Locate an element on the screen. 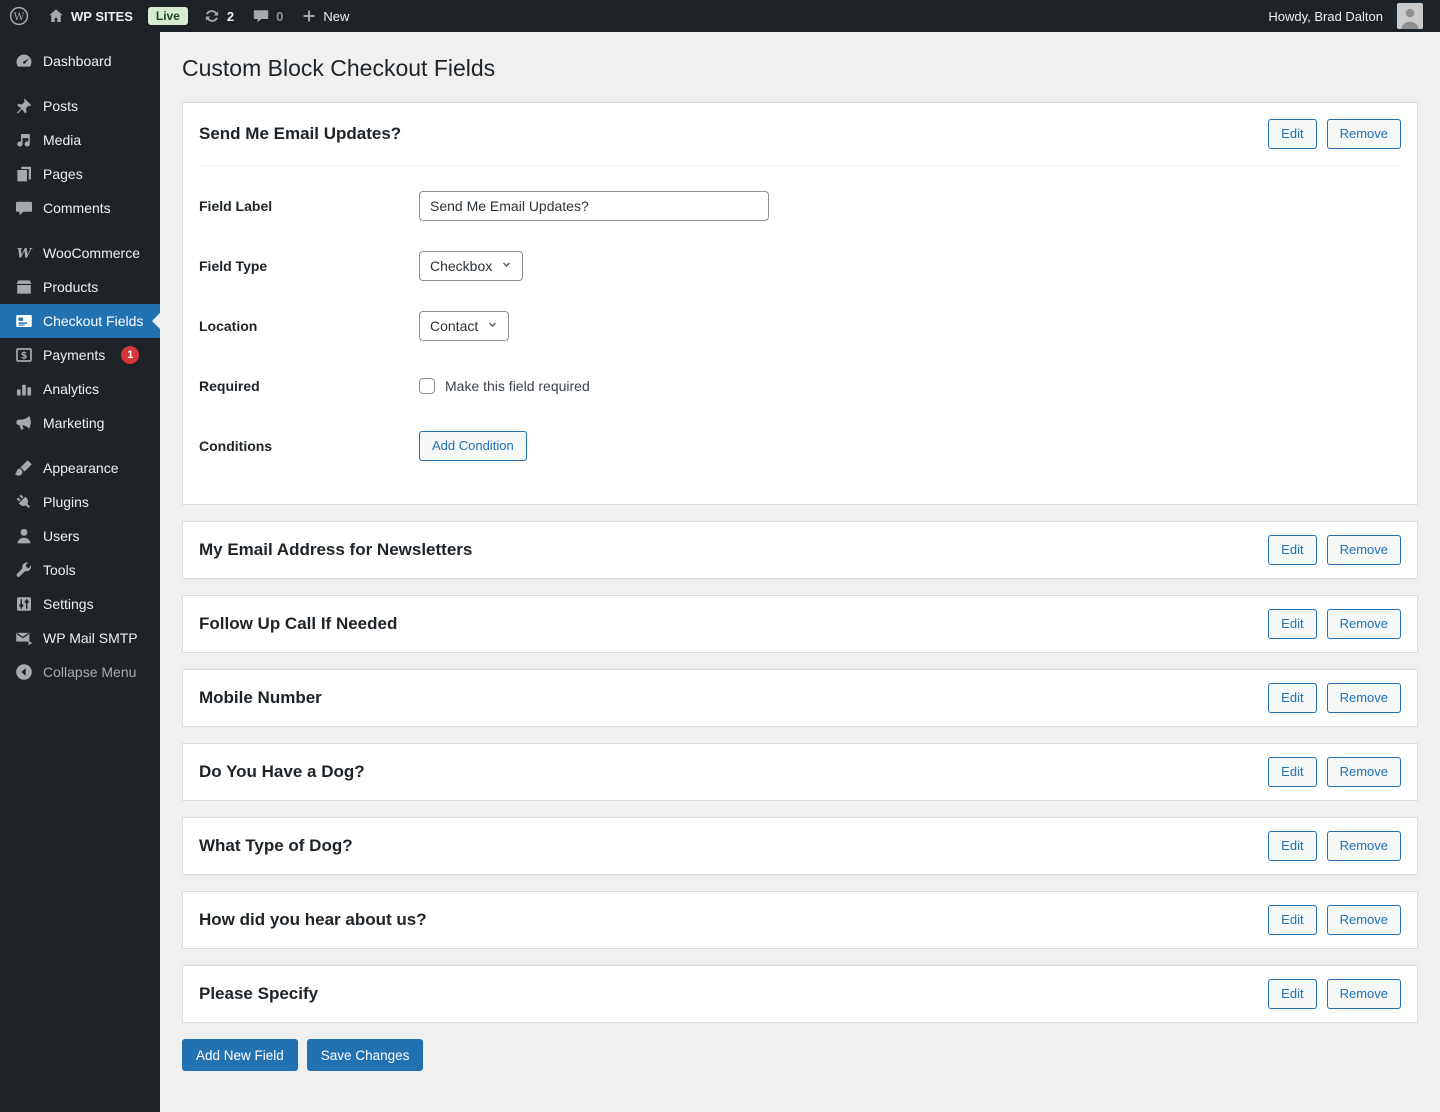 Image resolution: width=1440 pixels, height=1112 pixels. brush-icon is located at coordinates (24, 468).